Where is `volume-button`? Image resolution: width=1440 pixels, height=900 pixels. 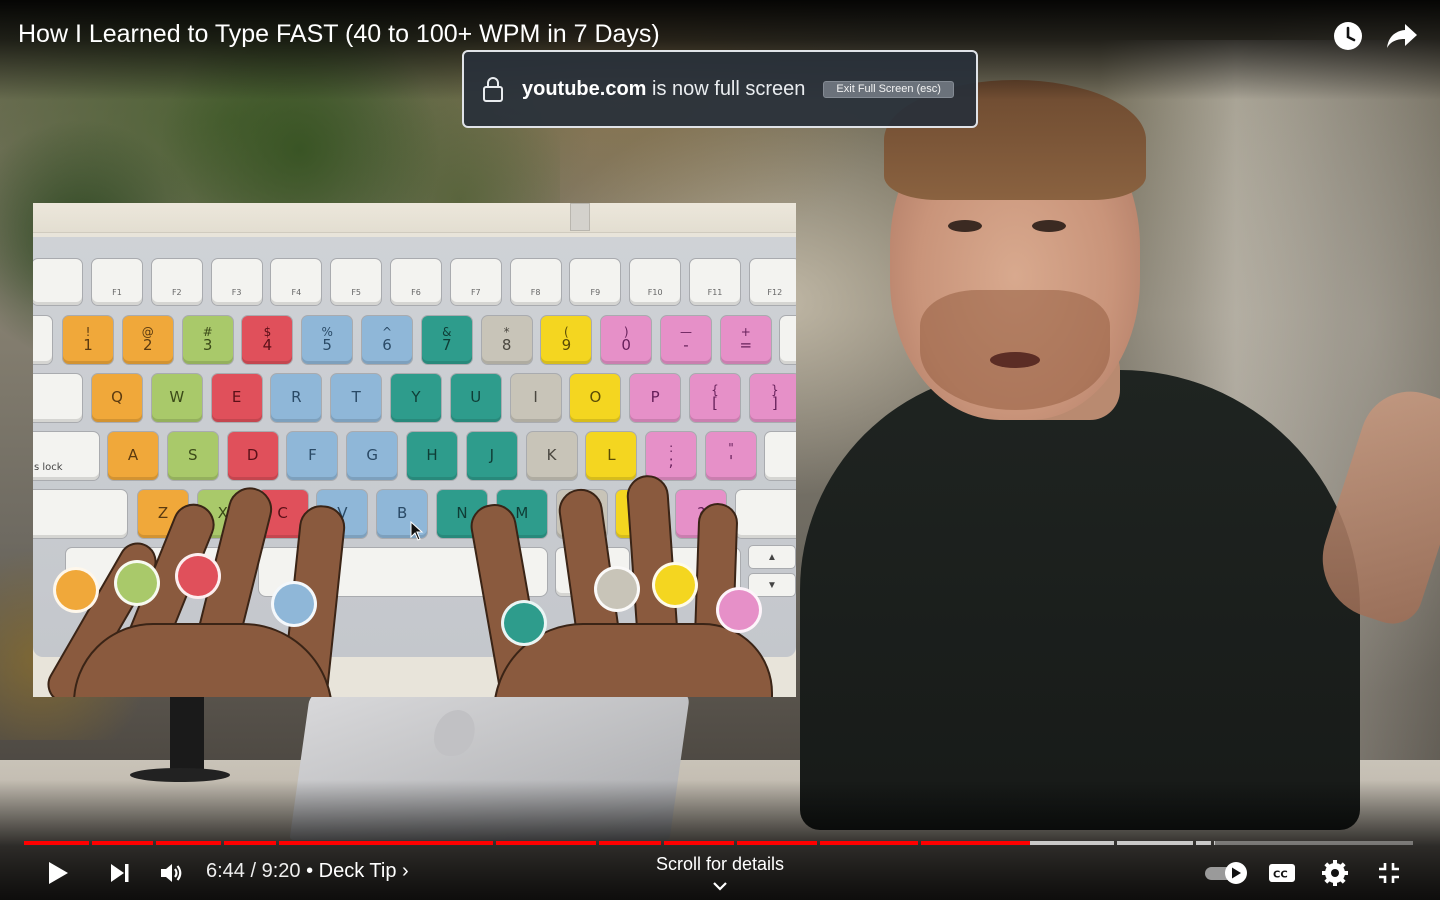
volume-button is located at coordinates (172, 873).